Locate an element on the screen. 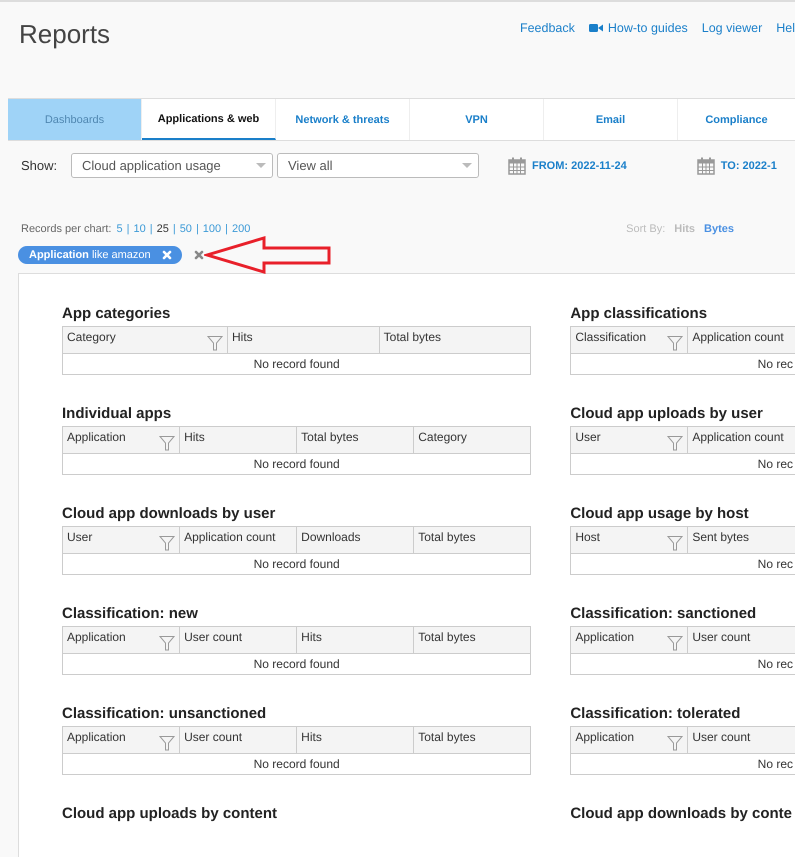  report-title: Cloud app uploads by user is located at coordinates (667, 414).